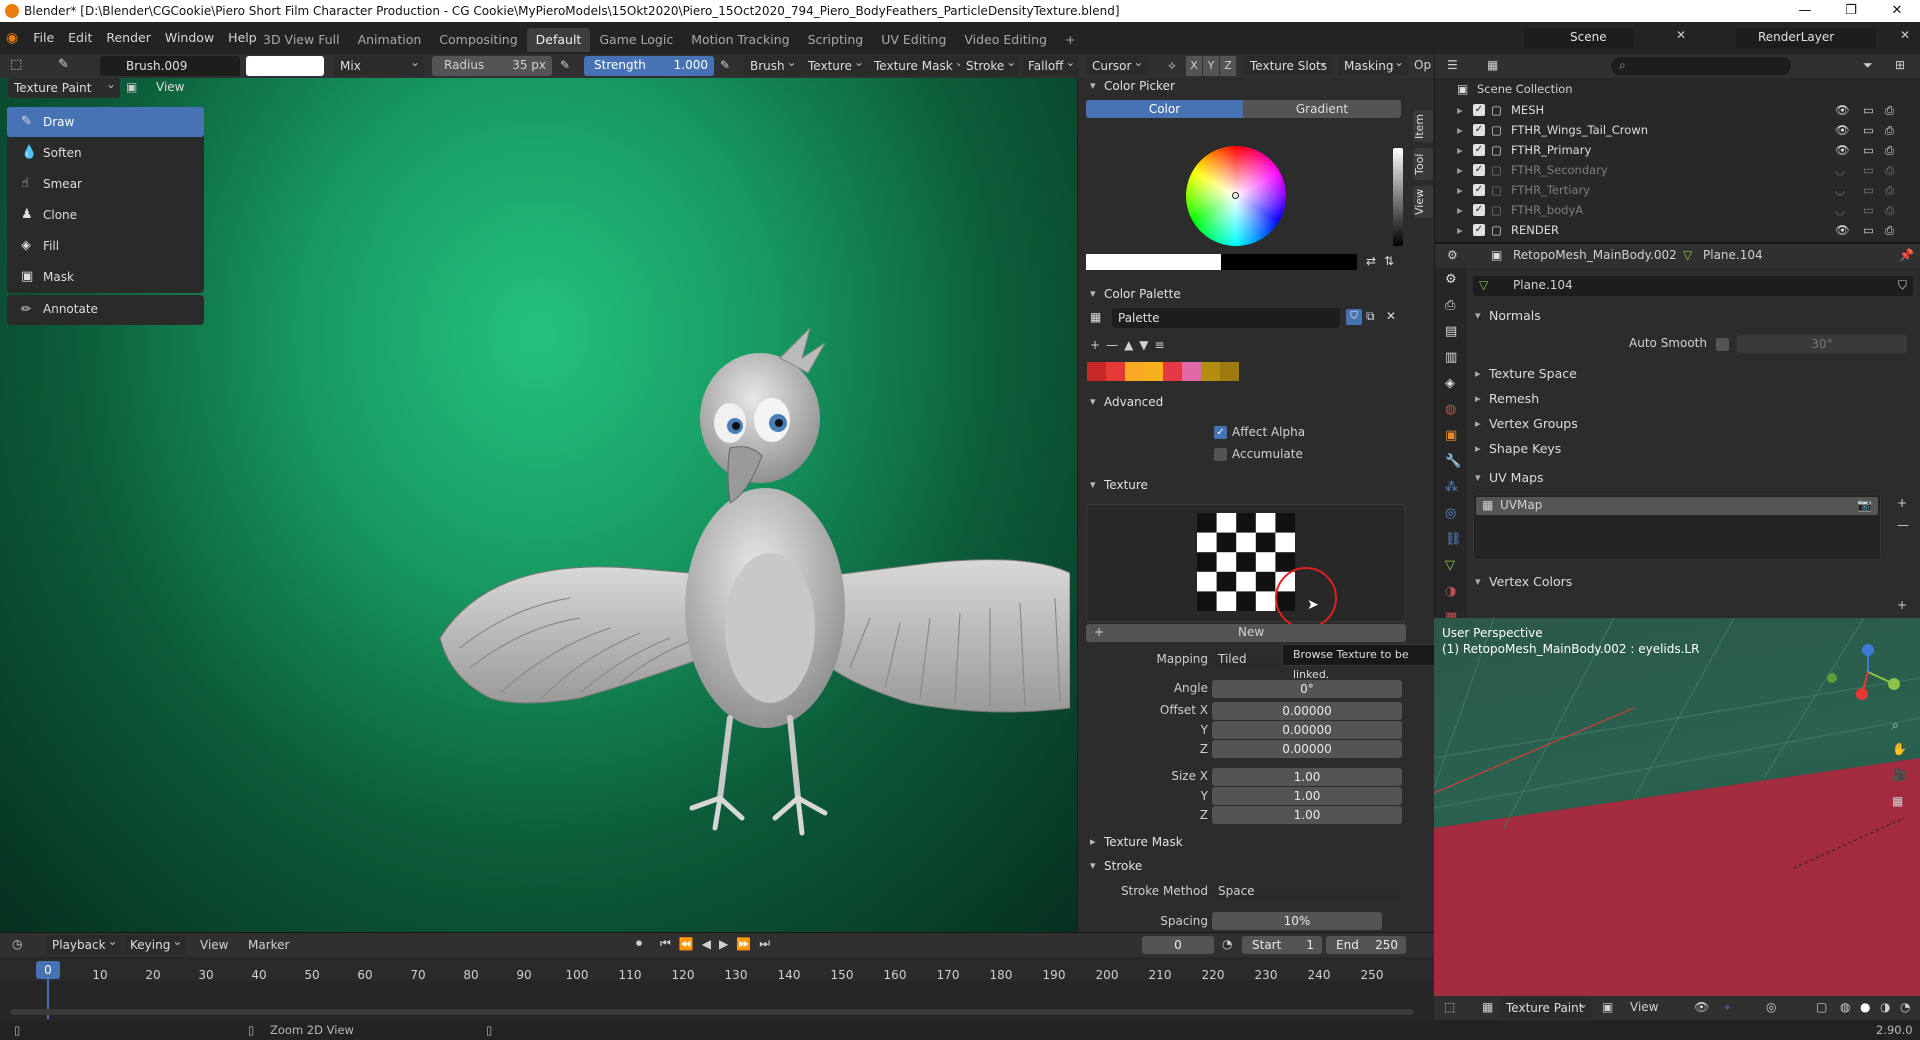  What do you see at coordinates (1211, 66) in the screenshot?
I see `symmetry-y-toggle: Y` at bounding box center [1211, 66].